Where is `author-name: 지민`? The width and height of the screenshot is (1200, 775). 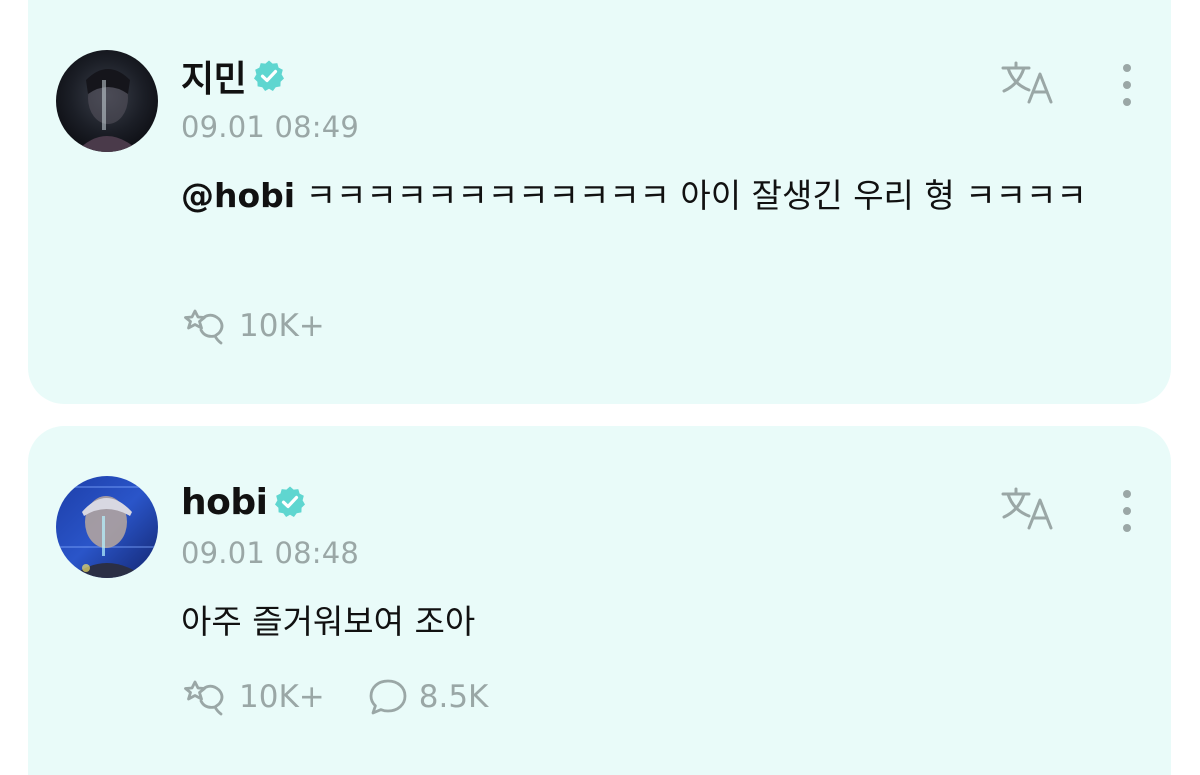 author-name: 지민 is located at coordinates (214, 76).